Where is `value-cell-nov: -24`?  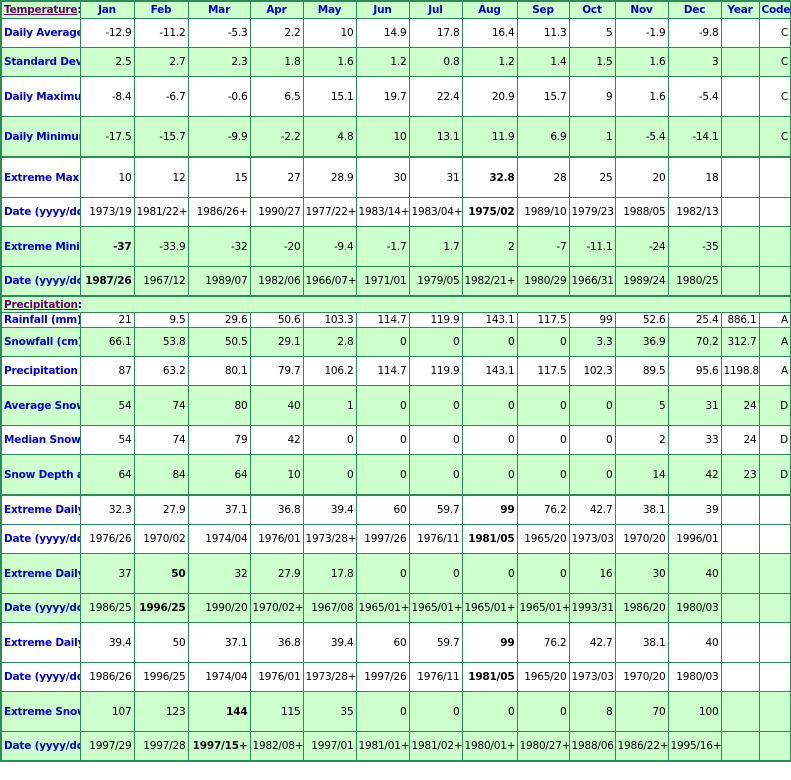
value-cell-nov: -24 is located at coordinates (641, 246).